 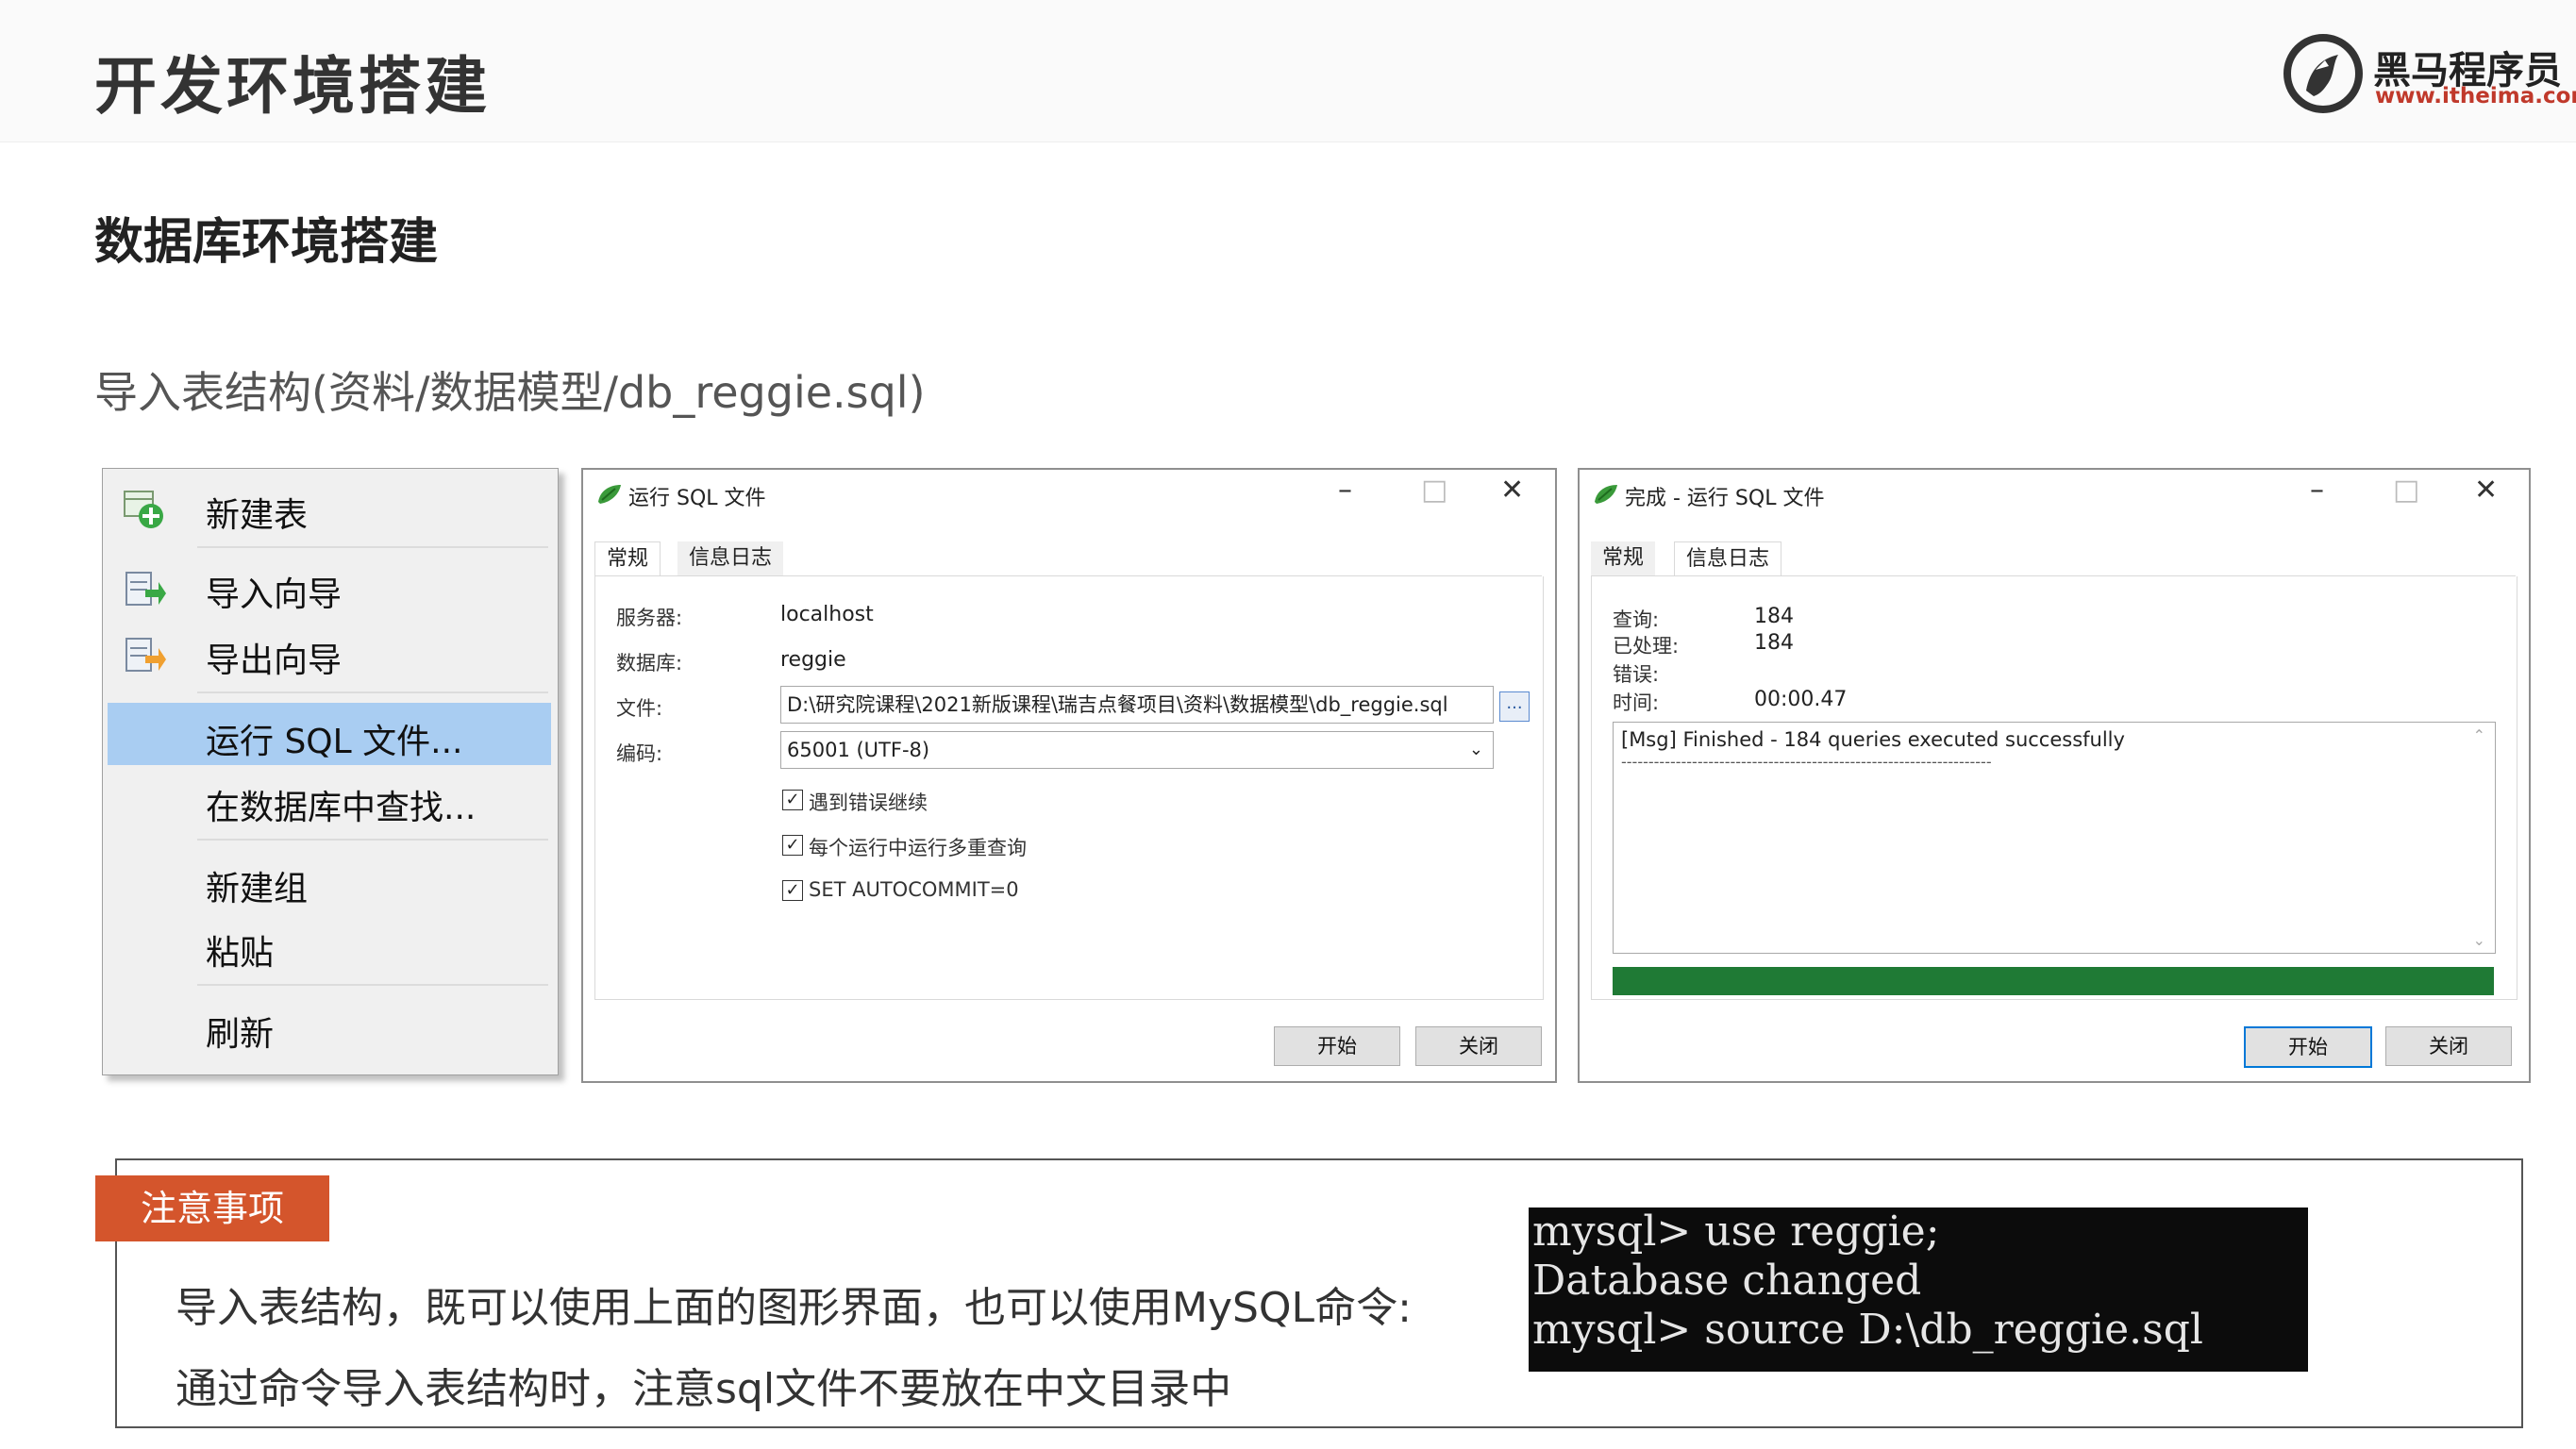 What do you see at coordinates (240, 953) in the screenshot?
I see `menu-item-label: 粘贴` at bounding box center [240, 953].